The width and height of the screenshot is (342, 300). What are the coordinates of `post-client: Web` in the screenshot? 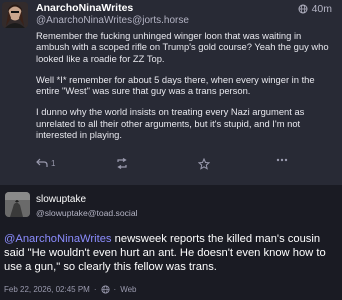 It's located at (128, 289).